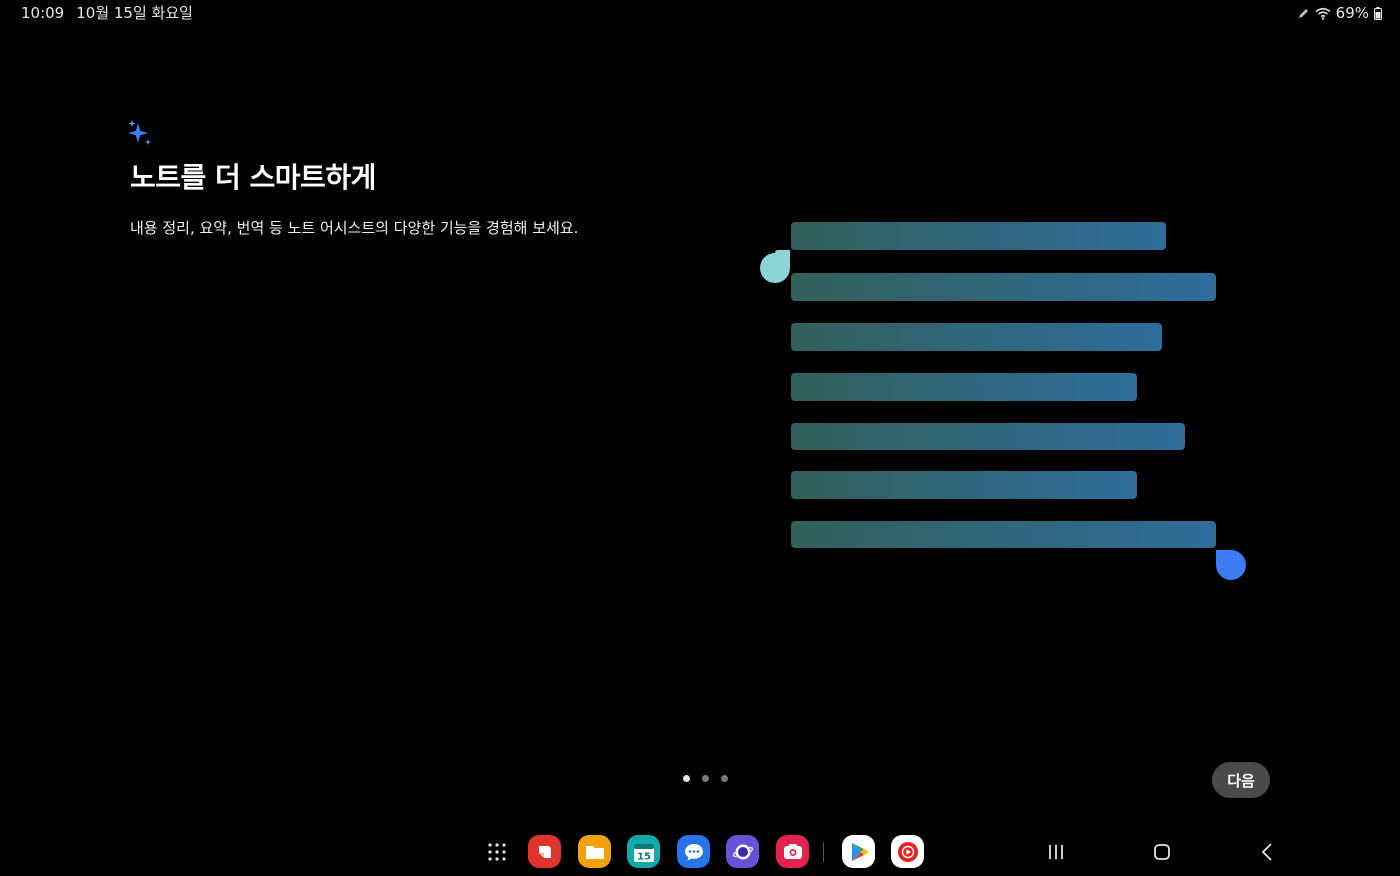 Image resolution: width=1400 pixels, height=876 pixels. What do you see at coordinates (1303, 13) in the screenshot?
I see `pen-icon` at bounding box center [1303, 13].